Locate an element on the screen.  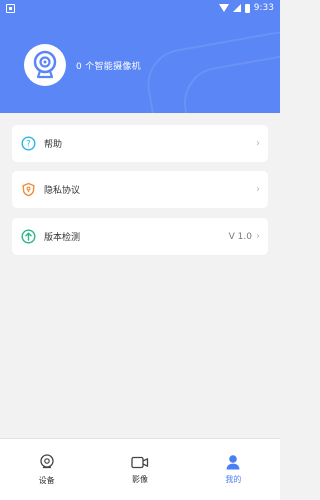
tab-media: 影像 is located at coordinates (140, 470).